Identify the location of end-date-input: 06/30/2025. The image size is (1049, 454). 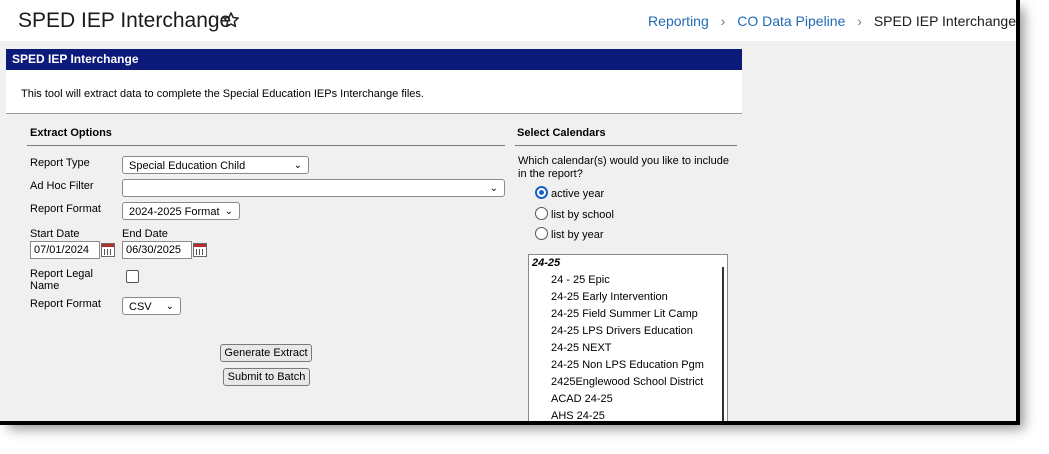
(157, 250).